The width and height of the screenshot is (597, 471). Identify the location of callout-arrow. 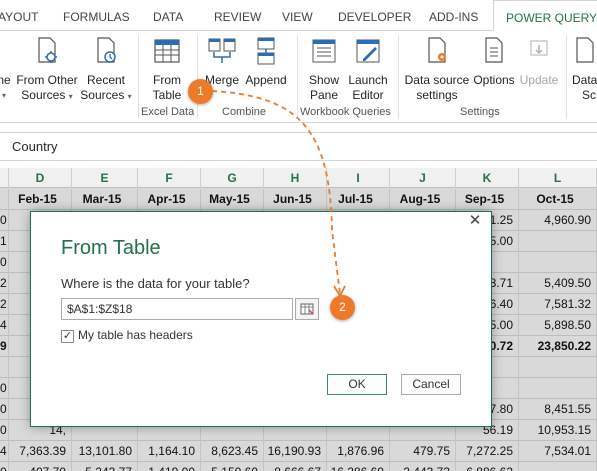
(278, 194).